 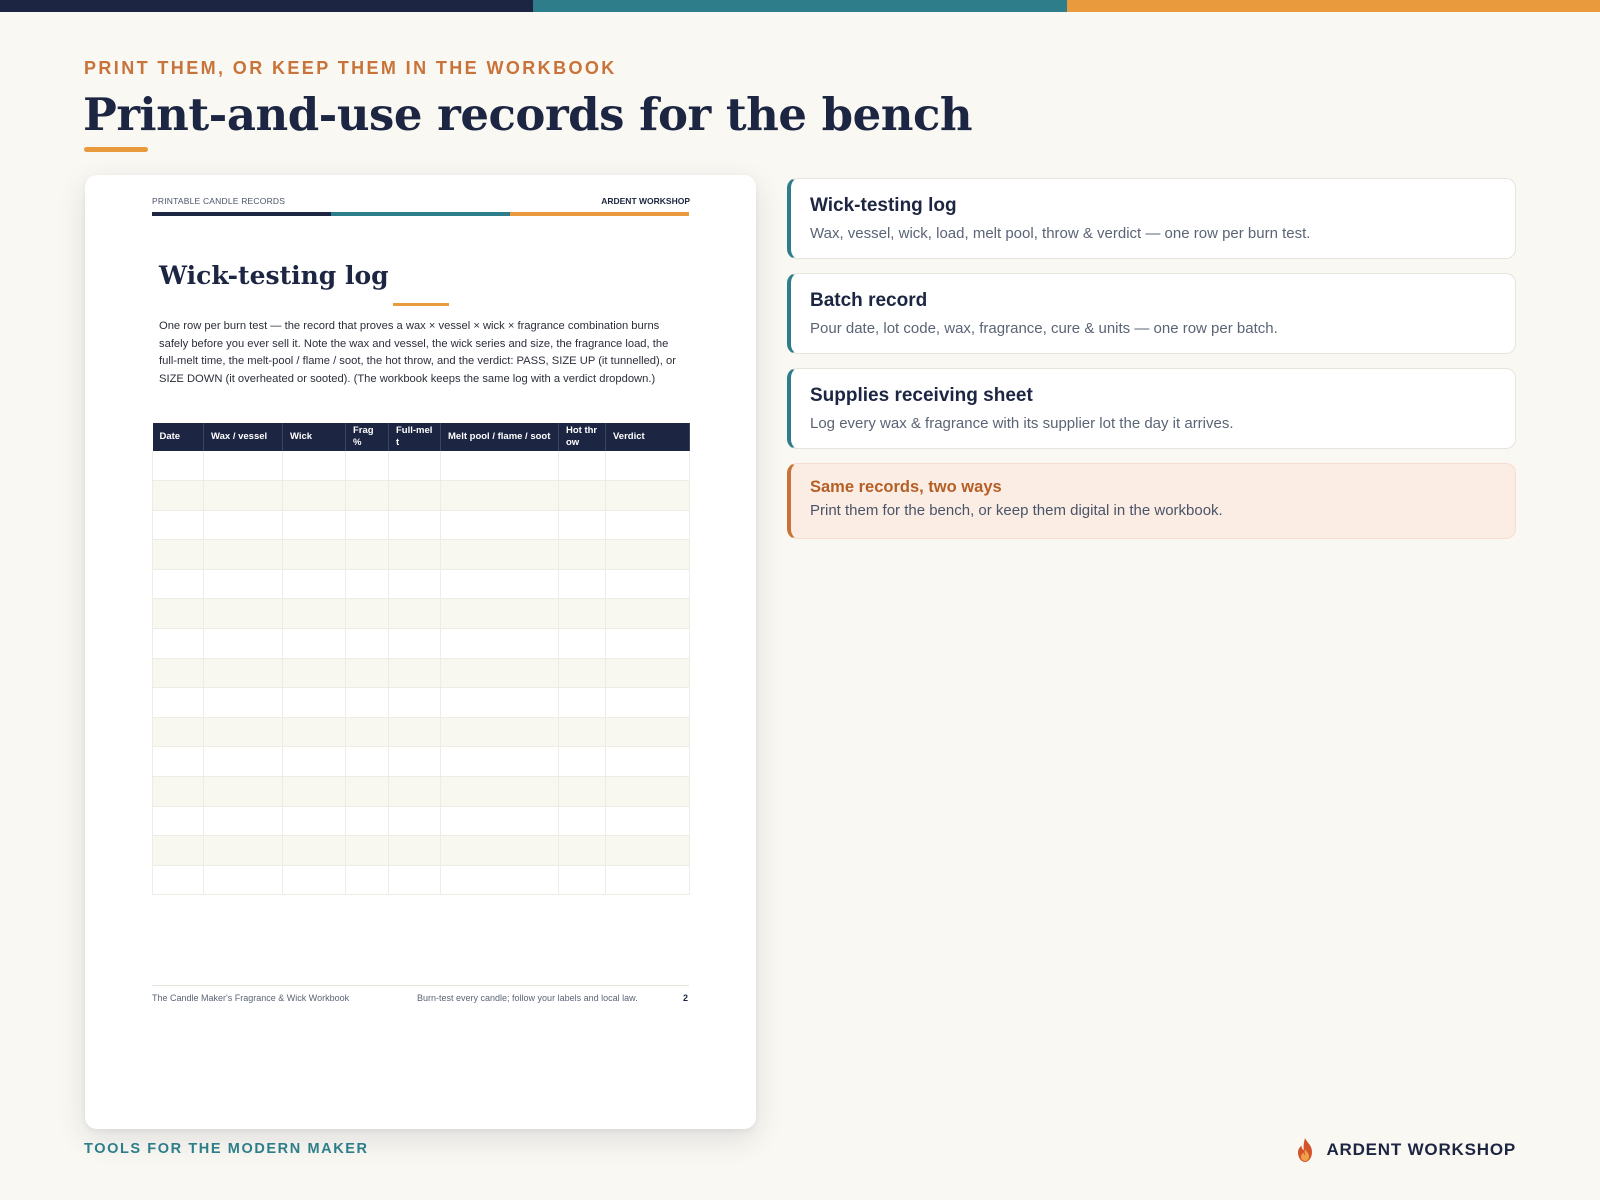 What do you see at coordinates (645, 201) in the screenshot?
I see `document-header-brand: ARDENT WORKSHOP` at bounding box center [645, 201].